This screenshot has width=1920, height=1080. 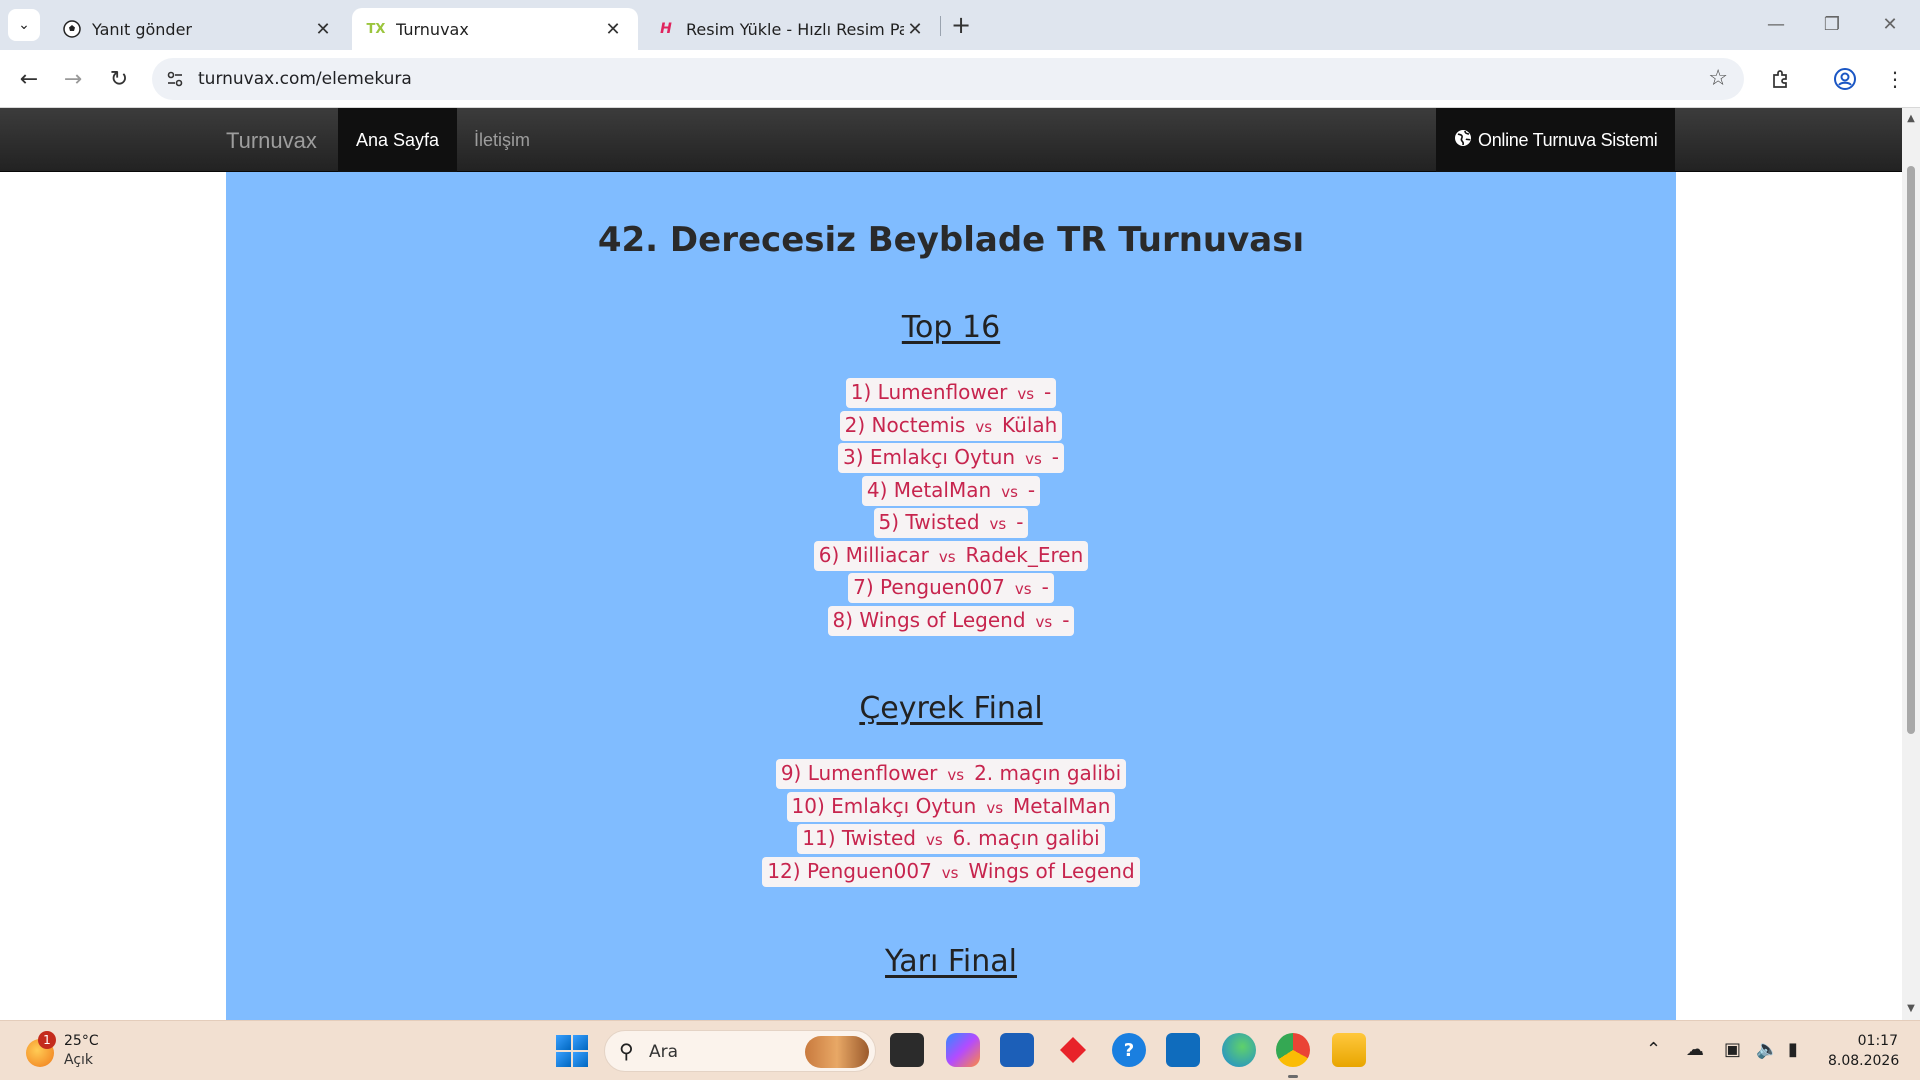 I want to click on browser-toolbar: ← → ↻ turnuvax.com/elemekura ☆ ⋮, so click(x=960, y=79).